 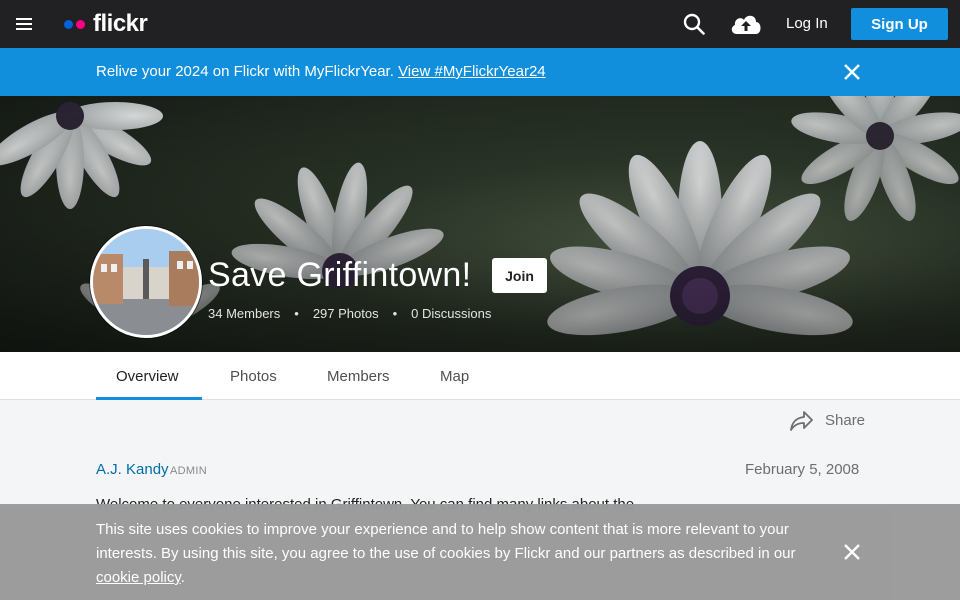 What do you see at coordinates (147, 376) in the screenshot?
I see `tab-overview: Overview` at bounding box center [147, 376].